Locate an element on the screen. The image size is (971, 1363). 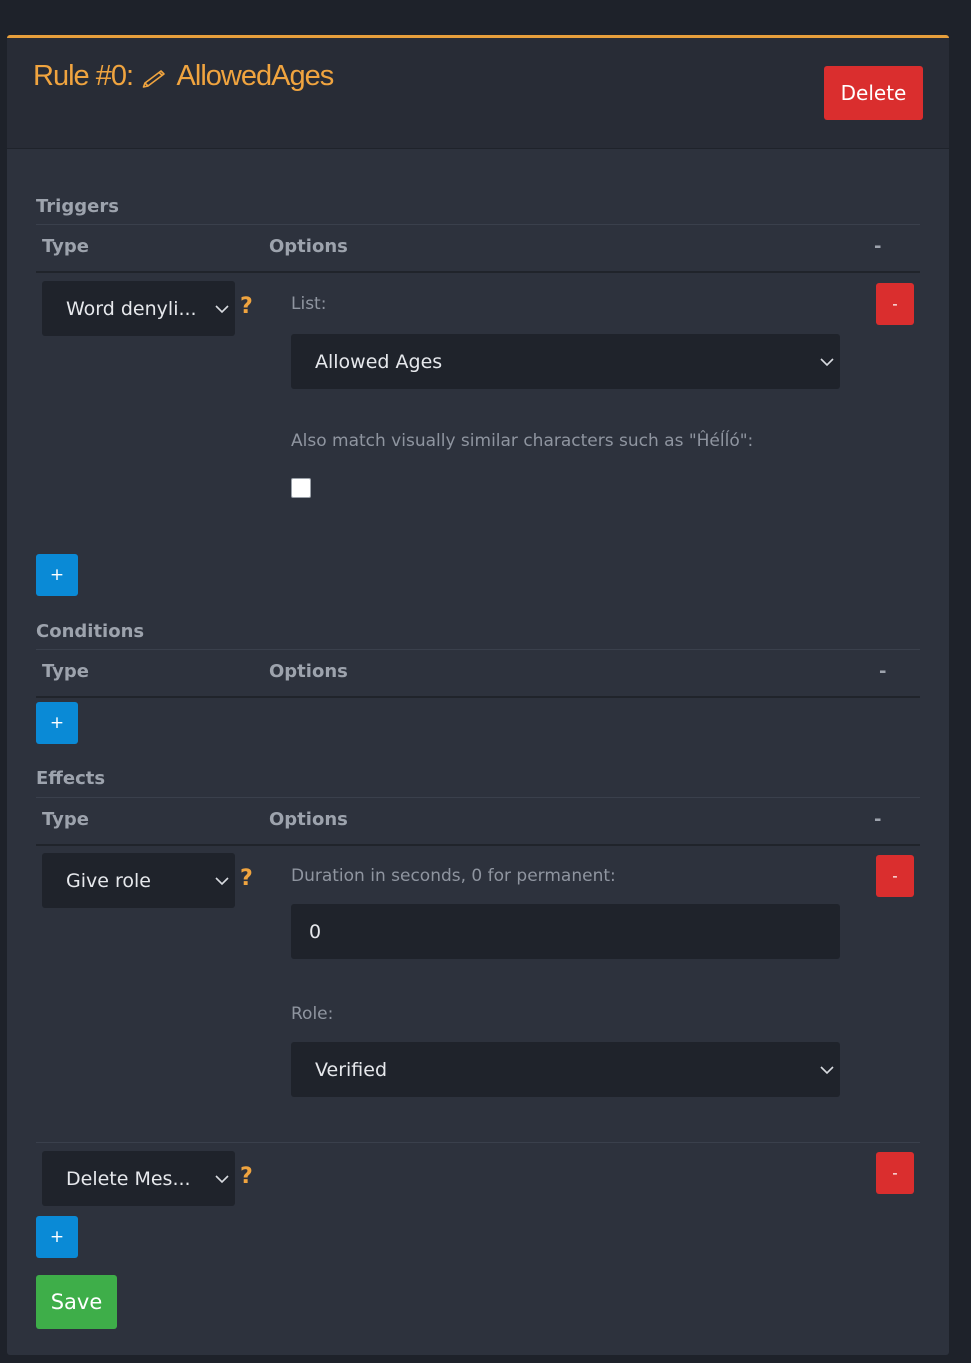
conditions-options-header: Options is located at coordinates (308, 671).